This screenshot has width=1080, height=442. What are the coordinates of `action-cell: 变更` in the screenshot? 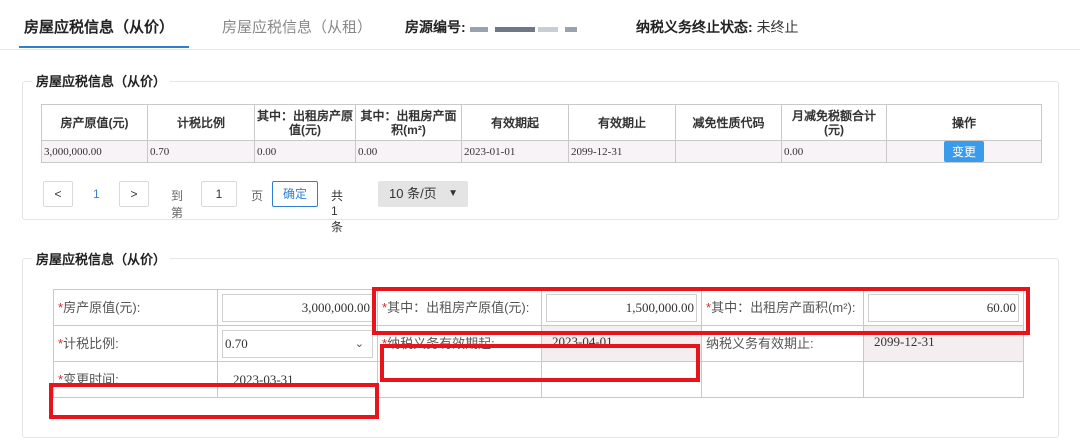 It's located at (964, 151).